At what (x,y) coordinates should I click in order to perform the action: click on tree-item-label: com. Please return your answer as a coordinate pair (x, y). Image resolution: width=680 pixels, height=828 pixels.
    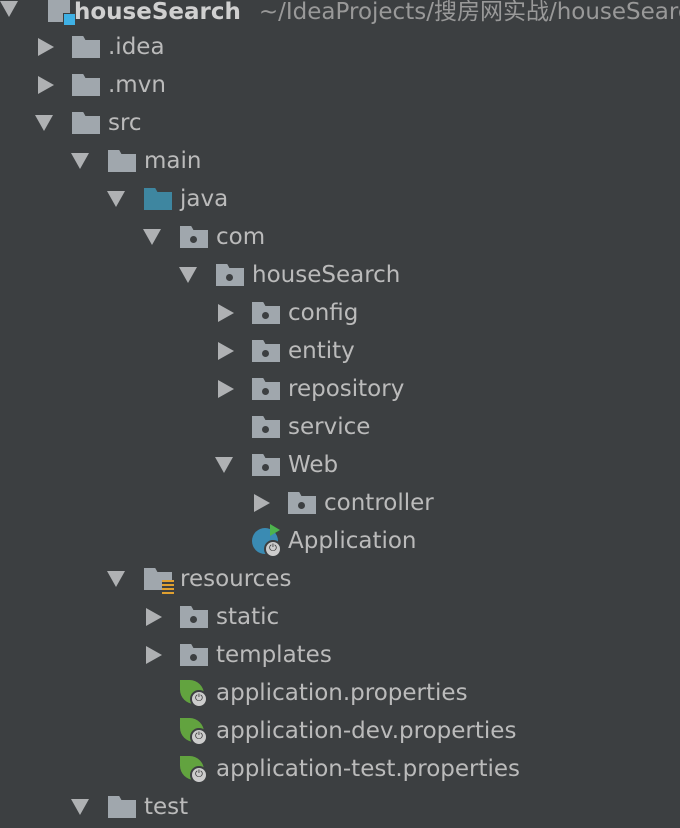
    Looking at the image, I should click on (241, 237).